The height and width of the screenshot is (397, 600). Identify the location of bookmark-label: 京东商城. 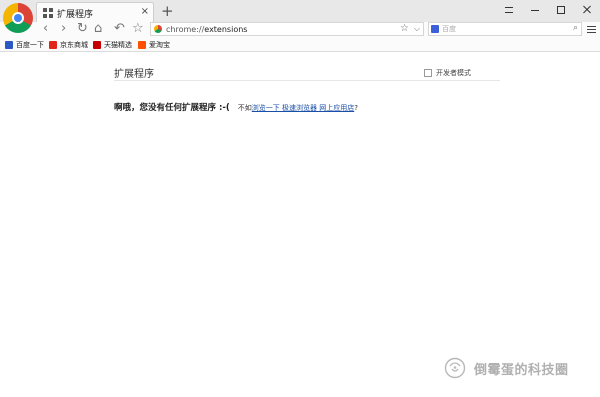
(74, 44).